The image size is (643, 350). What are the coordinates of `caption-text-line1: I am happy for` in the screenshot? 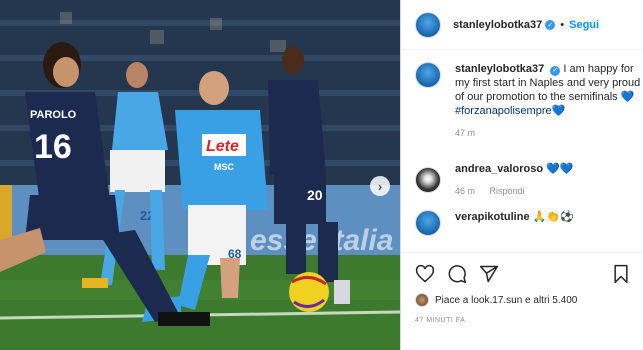 It's located at (598, 69).